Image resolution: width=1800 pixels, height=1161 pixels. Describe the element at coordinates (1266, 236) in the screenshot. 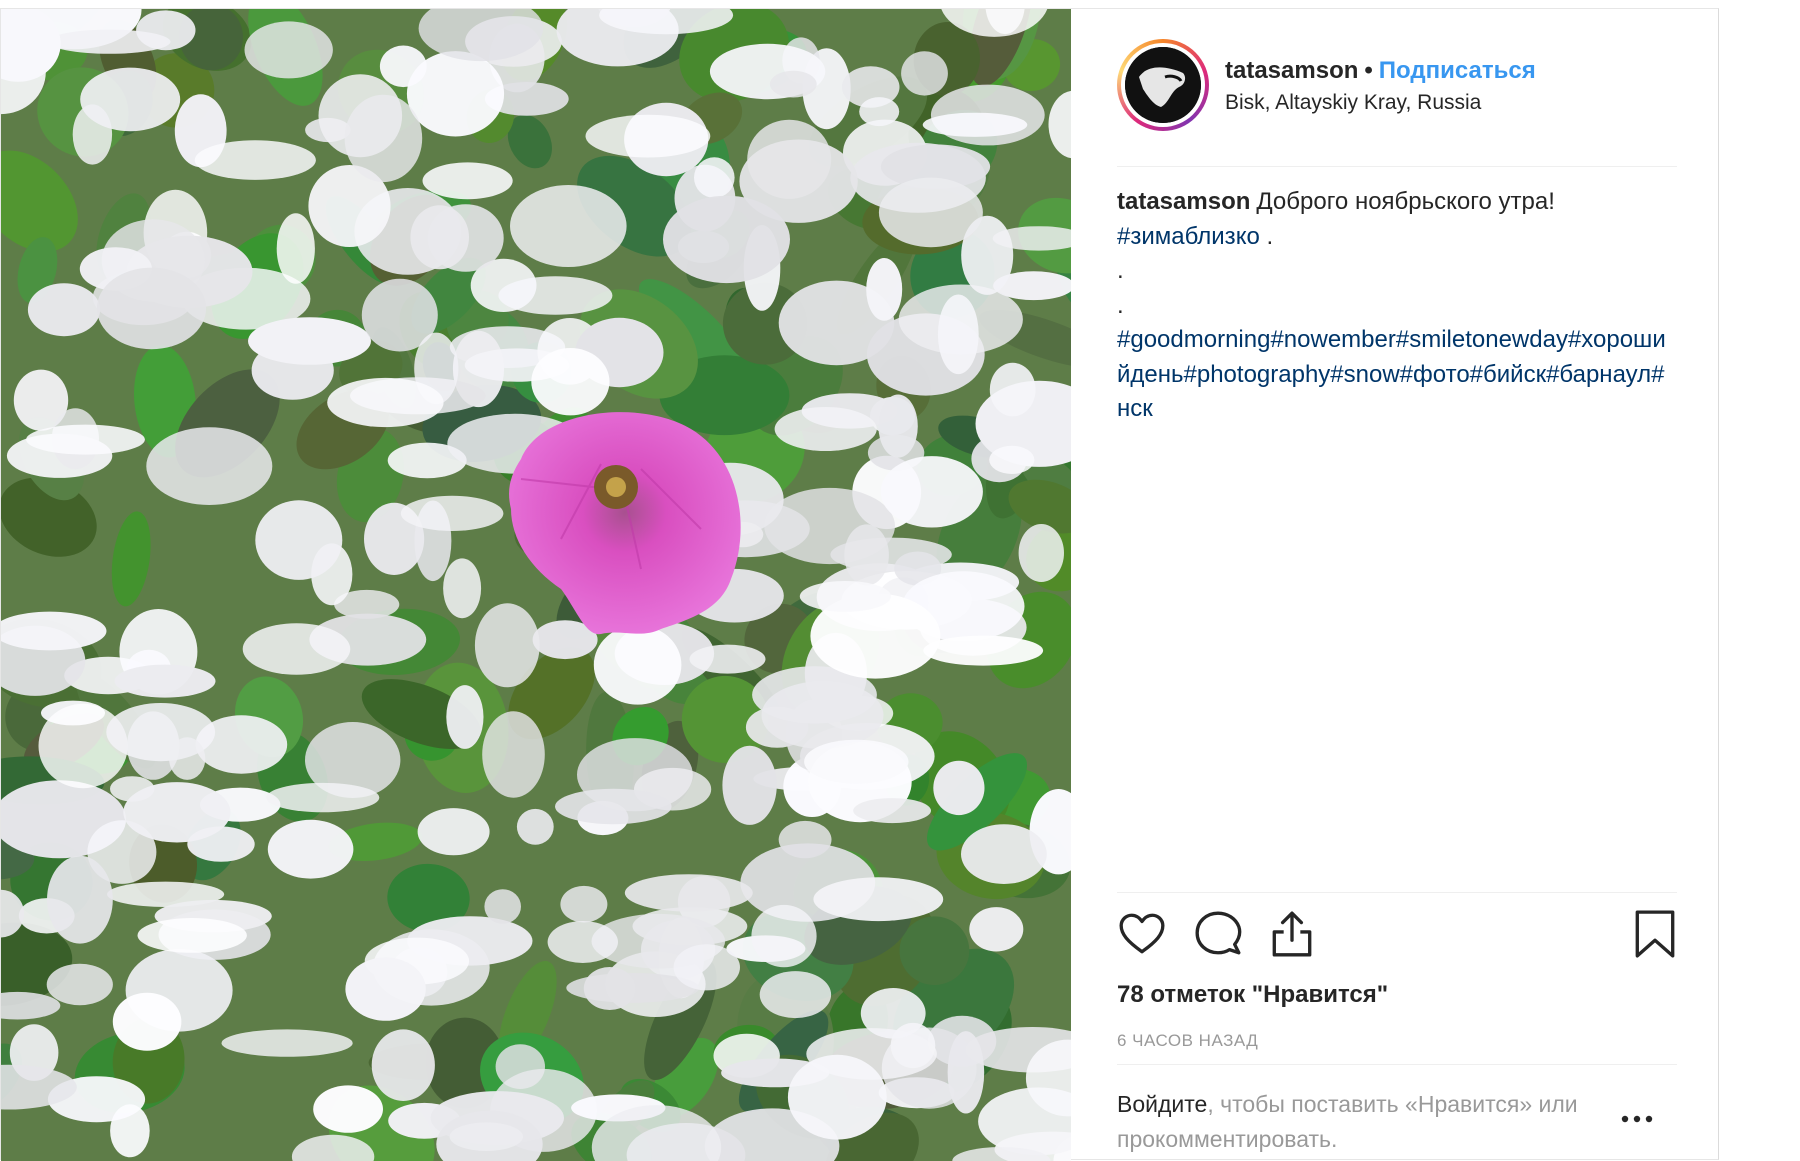

I see `caption-text-suffix: .` at that location.